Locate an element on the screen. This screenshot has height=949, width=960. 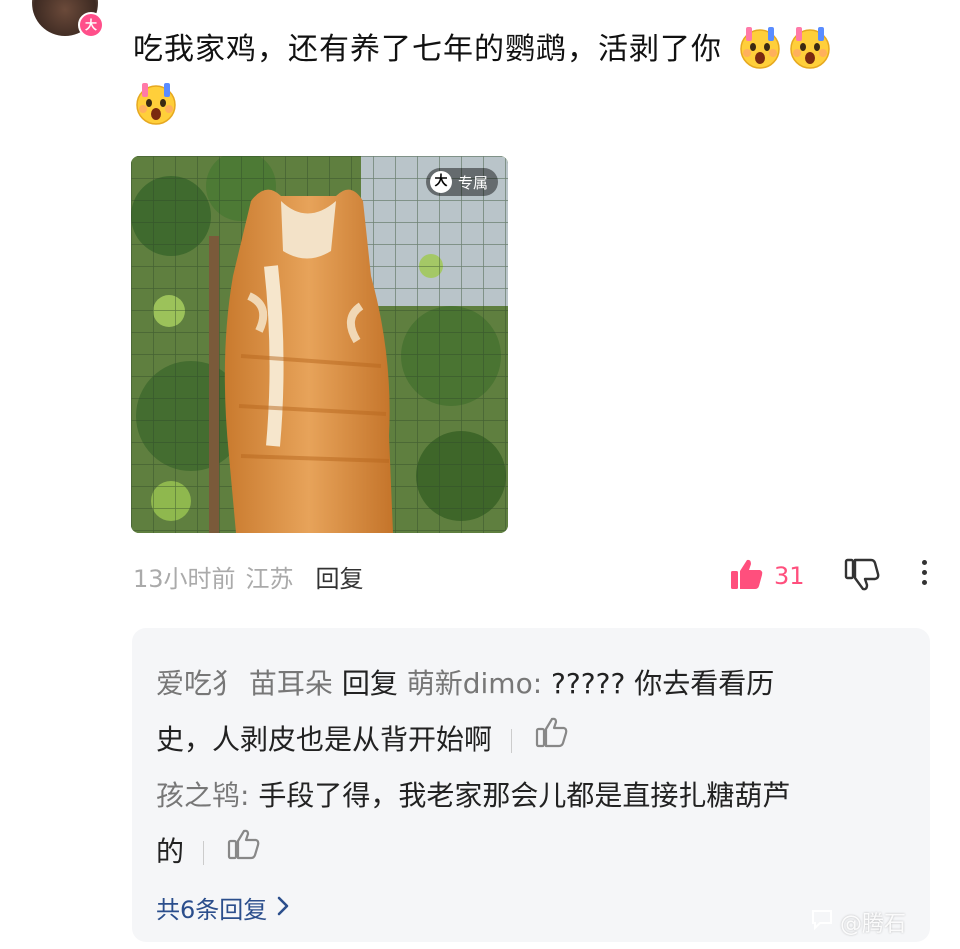
like-button: 31 is located at coordinates (767, 576).